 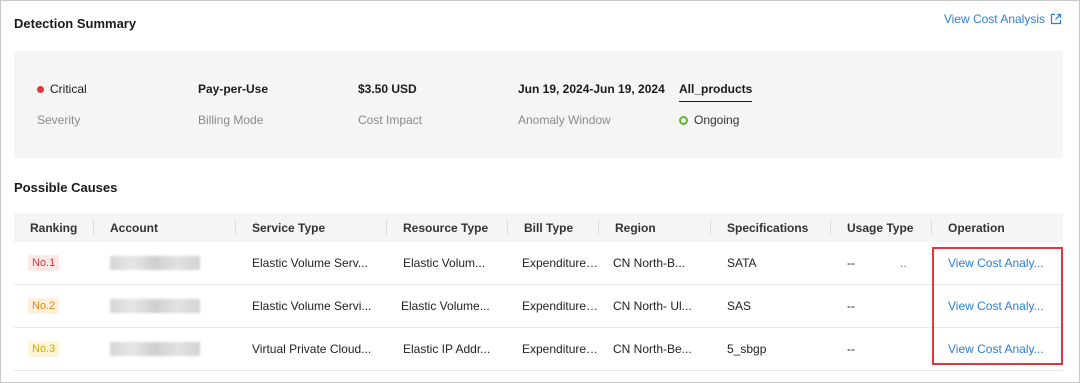 I want to click on billing-mode-value: Pay-per-Use, so click(x=233, y=89).